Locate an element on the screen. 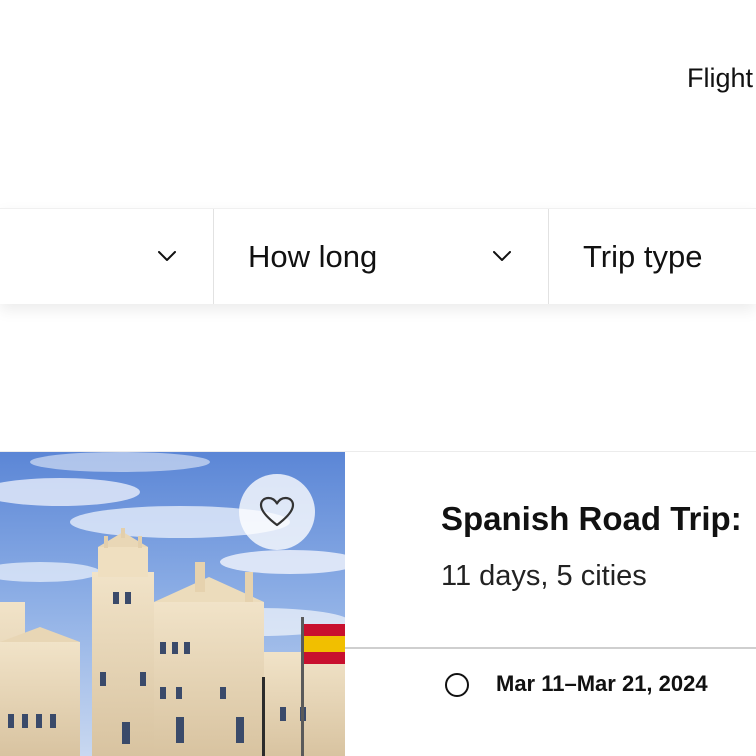  filter-dropdown-trip-type: Trip type is located at coordinates (652, 256).